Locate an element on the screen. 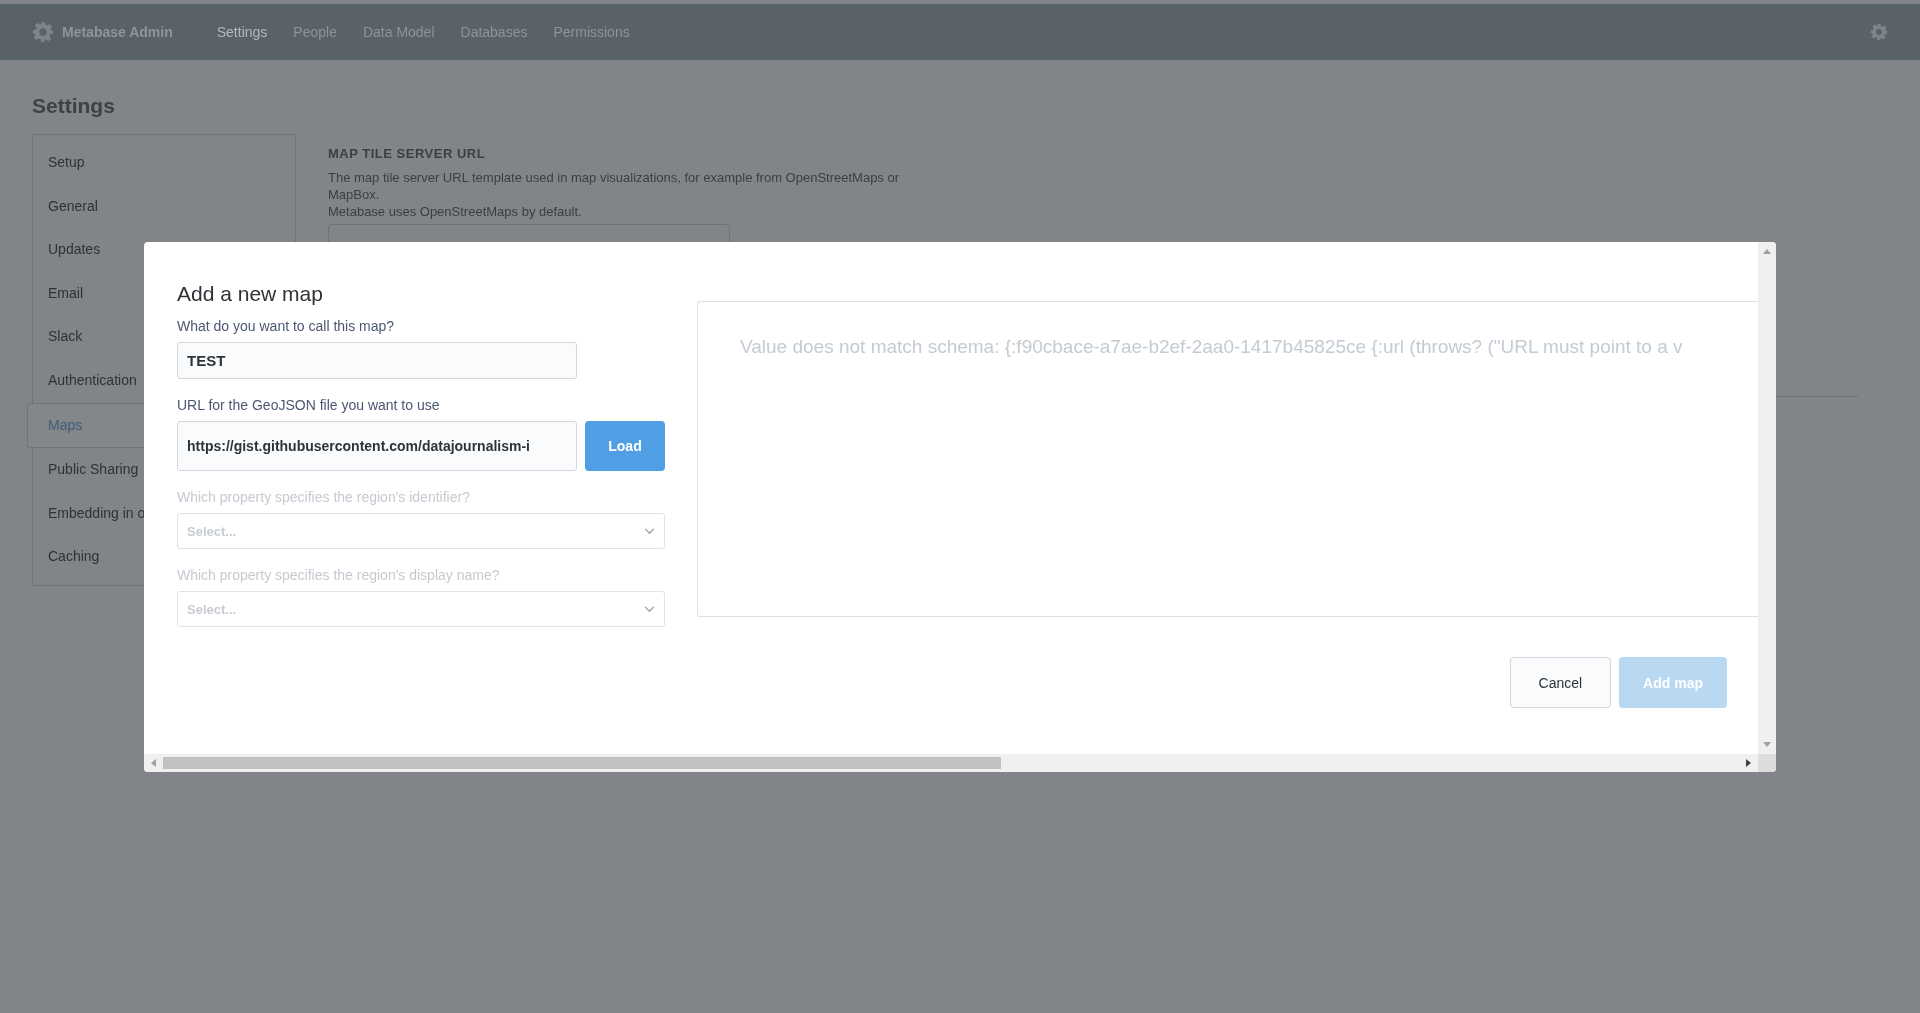  field-label: Which property specifies the region's identifier? is located at coordinates (324, 497).